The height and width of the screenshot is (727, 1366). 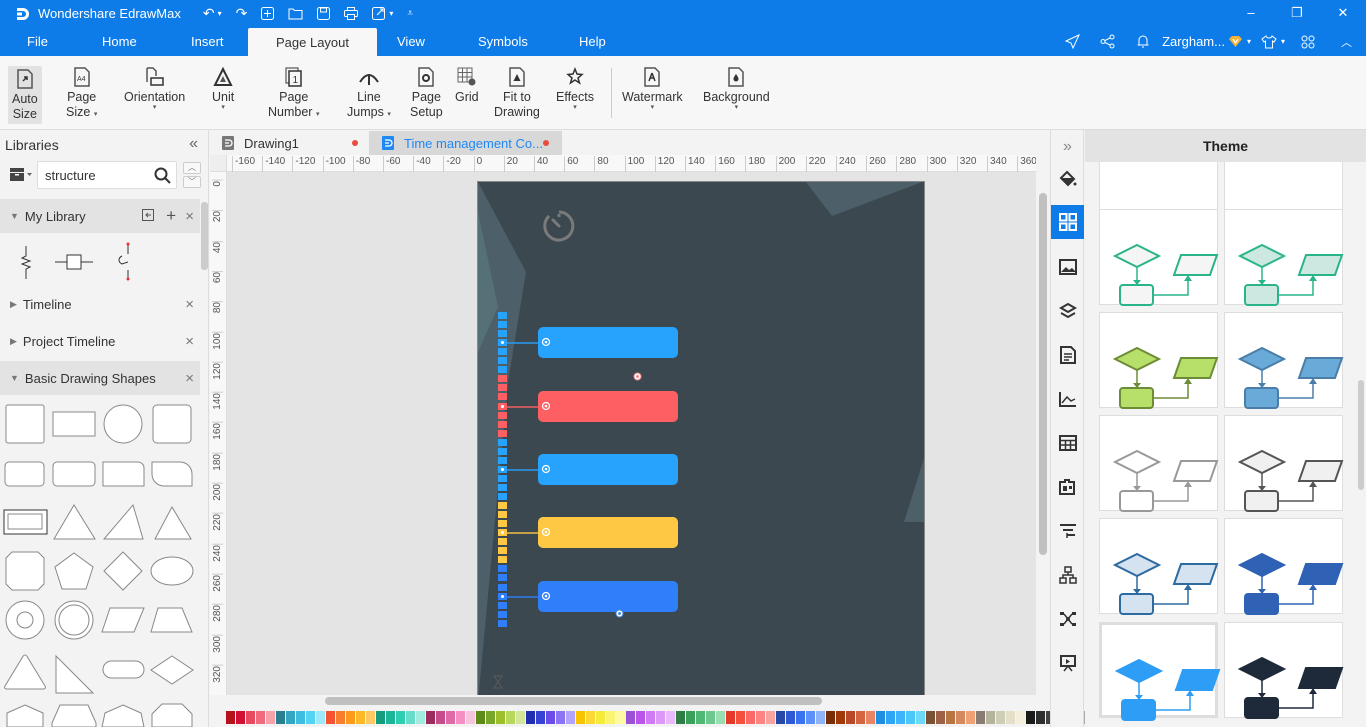 I want to click on resistor-shape, so click(x=26, y=262).